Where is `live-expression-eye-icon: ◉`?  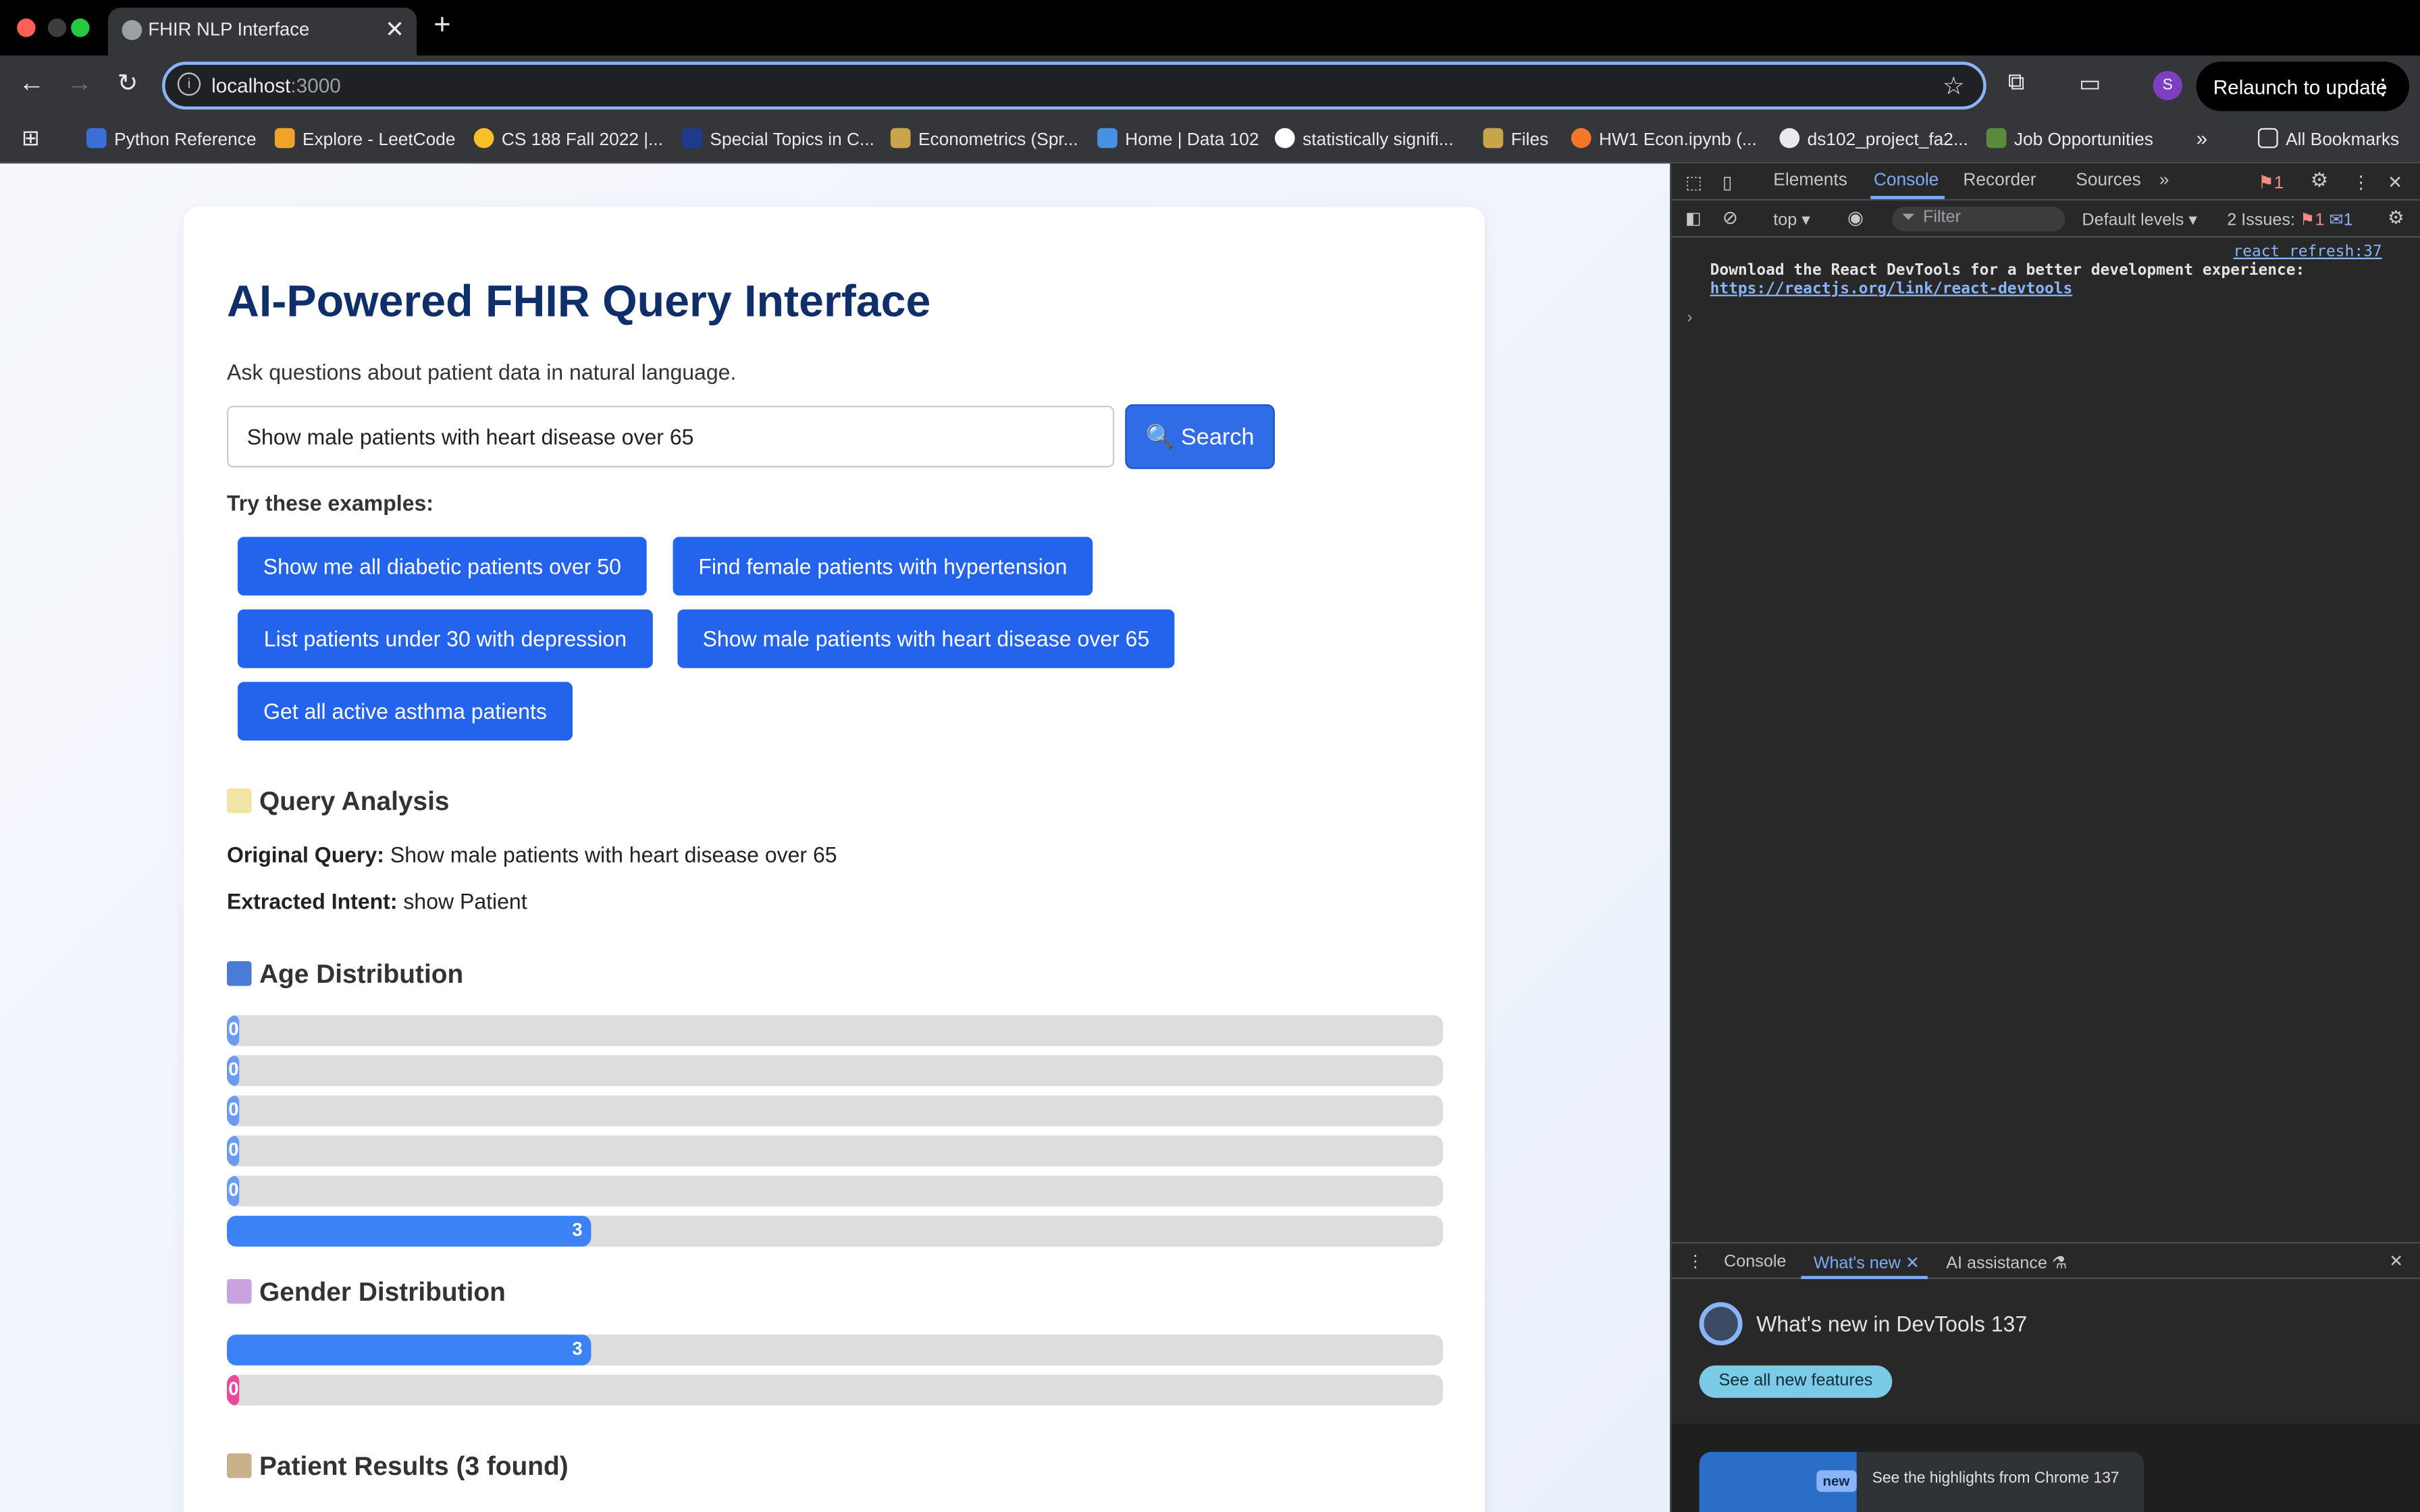 live-expression-eye-icon: ◉ is located at coordinates (1855, 218).